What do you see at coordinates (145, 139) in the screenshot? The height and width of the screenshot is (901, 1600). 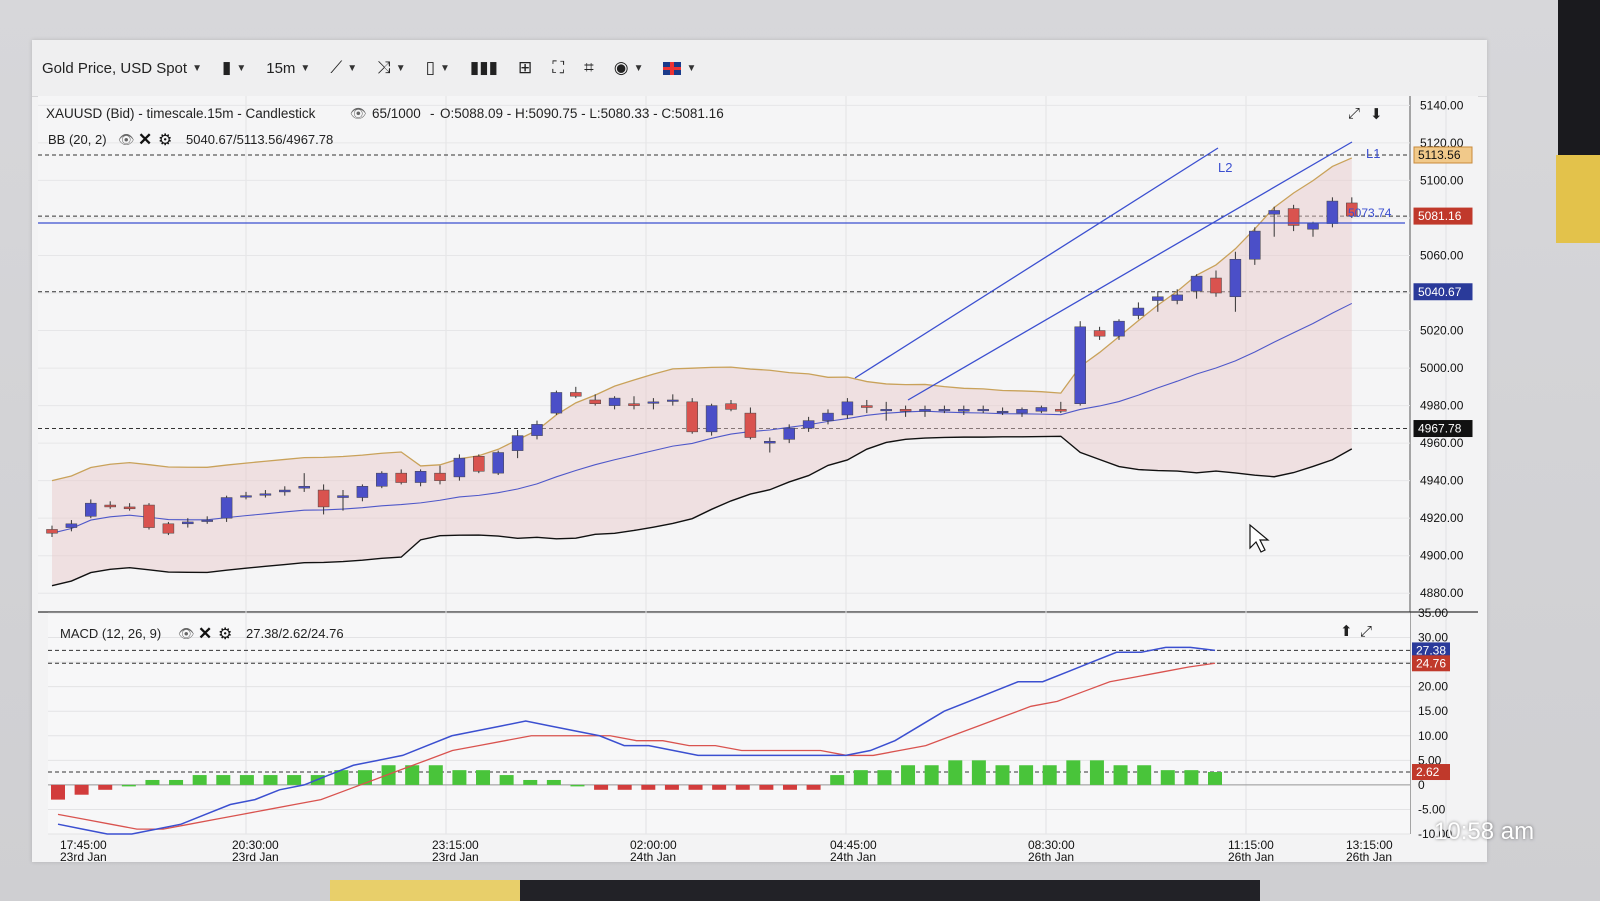 I see `bb-close-icon: ✕` at bounding box center [145, 139].